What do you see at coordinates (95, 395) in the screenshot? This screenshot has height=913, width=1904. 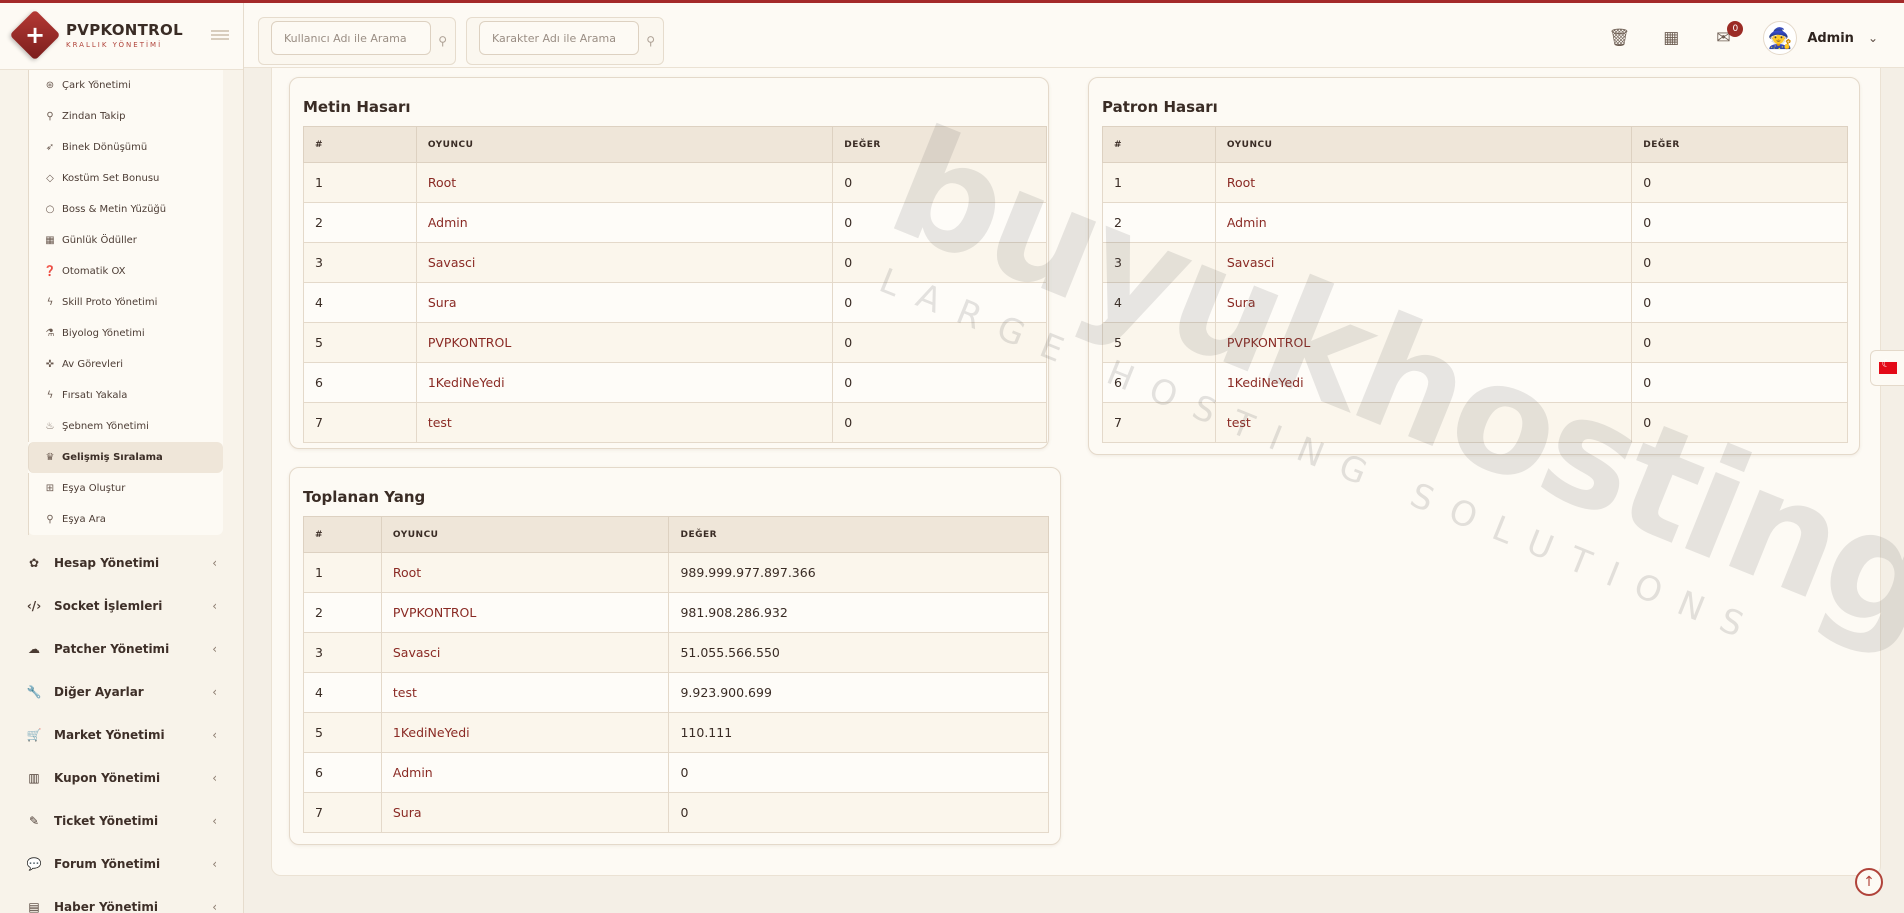 I see `sidebar-subitem-label: Fırsatı Yakala` at bounding box center [95, 395].